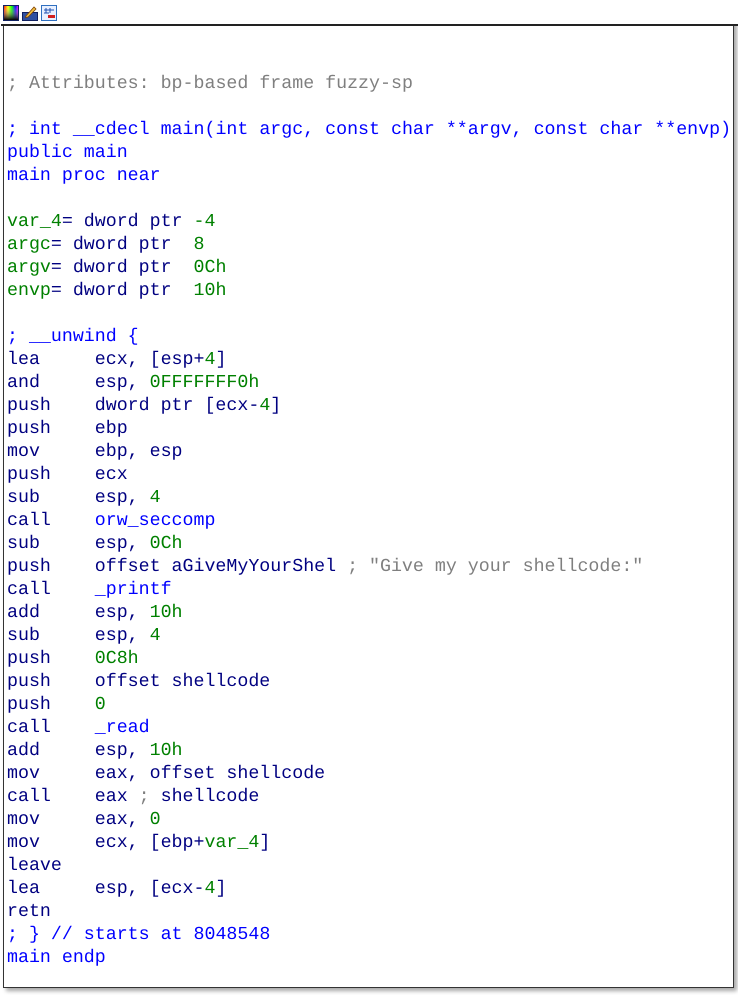 The image size is (738, 995). What do you see at coordinates (56, 958) in the screenshot?
I see `code-line: main endp` at bounding box center [56, 958].